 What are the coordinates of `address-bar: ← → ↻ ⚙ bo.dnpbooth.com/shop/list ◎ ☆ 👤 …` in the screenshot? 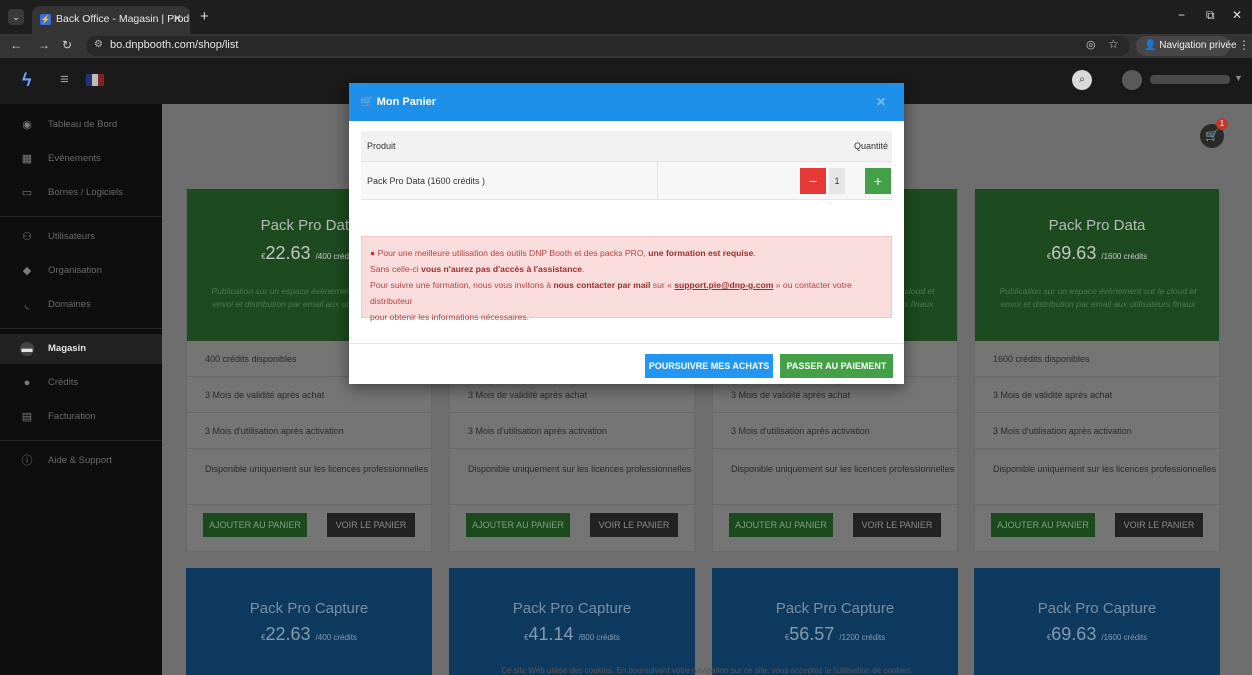 It's located at (626, 46).